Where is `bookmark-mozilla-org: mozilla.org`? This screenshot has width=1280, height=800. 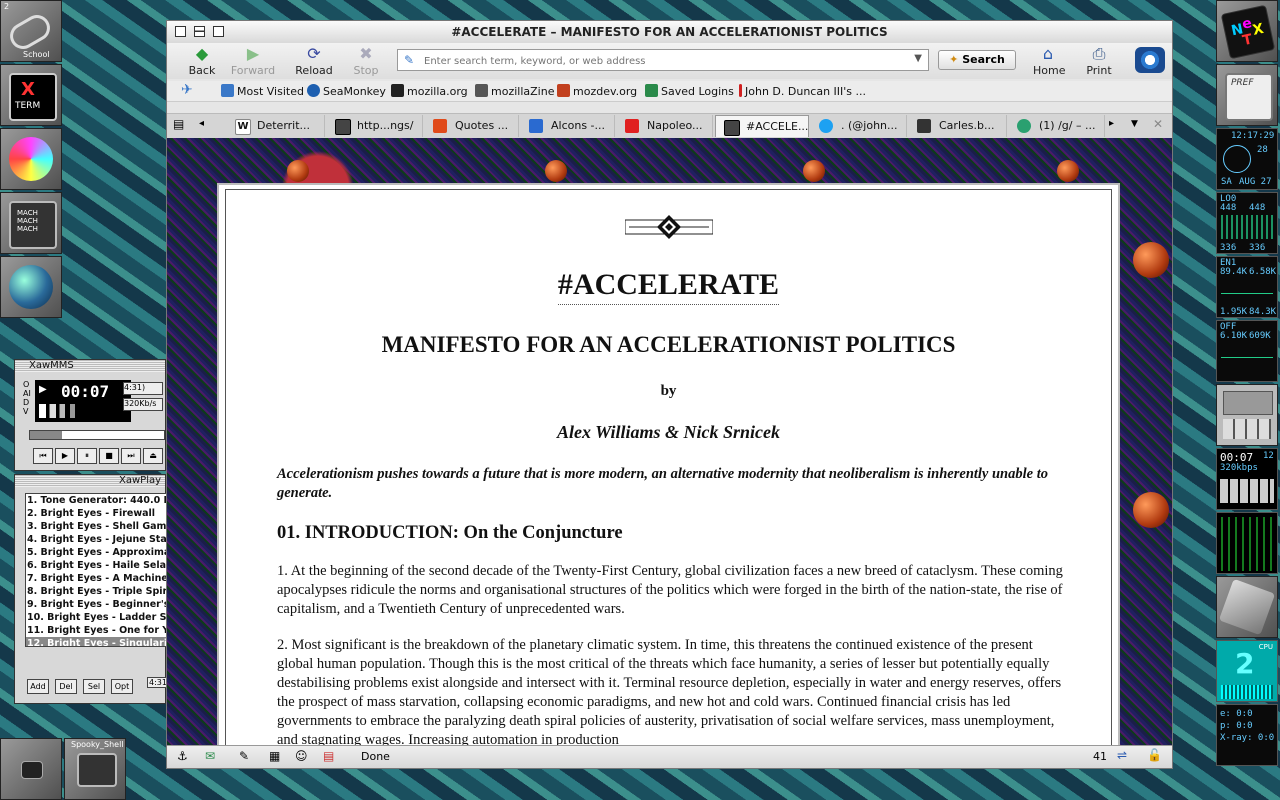
bookmark-mozilla-org: mozilla.org is located at coordinates (429, 91).